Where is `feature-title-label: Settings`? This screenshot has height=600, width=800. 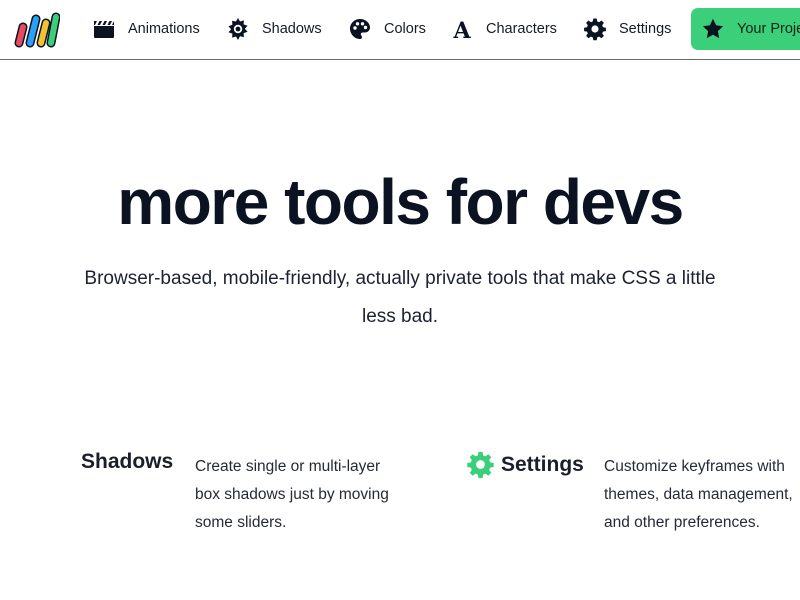
feature-title-label: Settings is located at coordinates (542, 464).